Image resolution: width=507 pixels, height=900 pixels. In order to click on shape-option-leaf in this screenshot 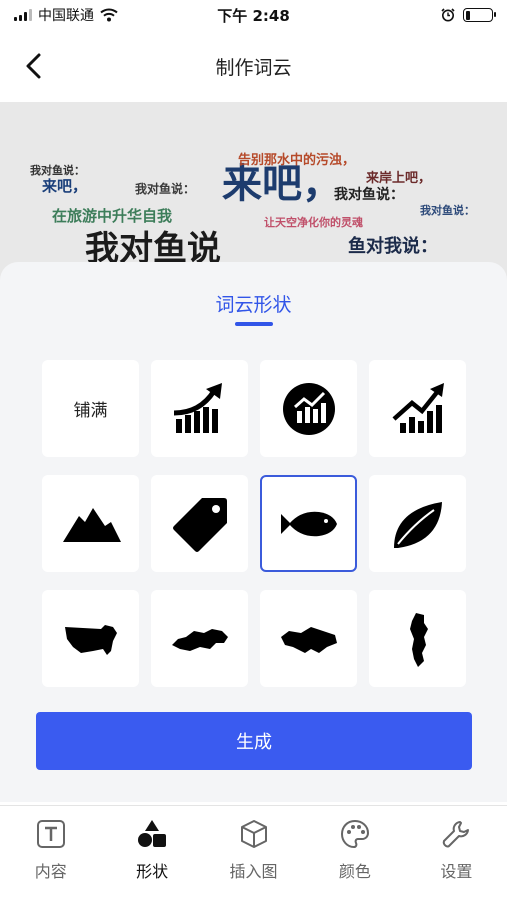, I will do `click(417, 523)`.